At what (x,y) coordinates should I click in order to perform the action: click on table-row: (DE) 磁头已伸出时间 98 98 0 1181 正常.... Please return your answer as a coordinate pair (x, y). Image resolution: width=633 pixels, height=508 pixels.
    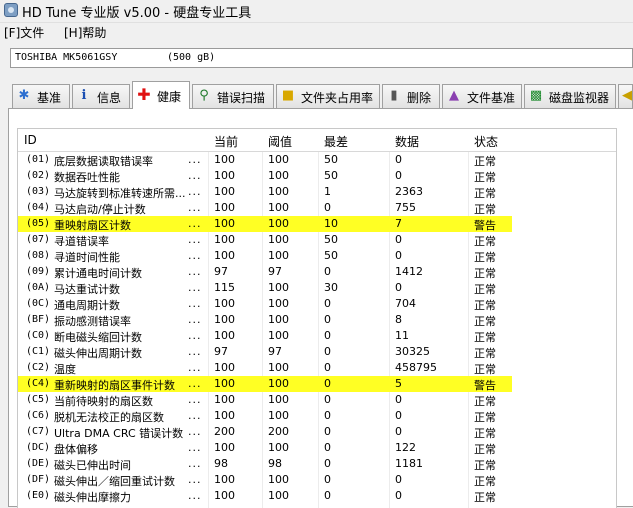
    Looking at the image, I should click on (317, 464).